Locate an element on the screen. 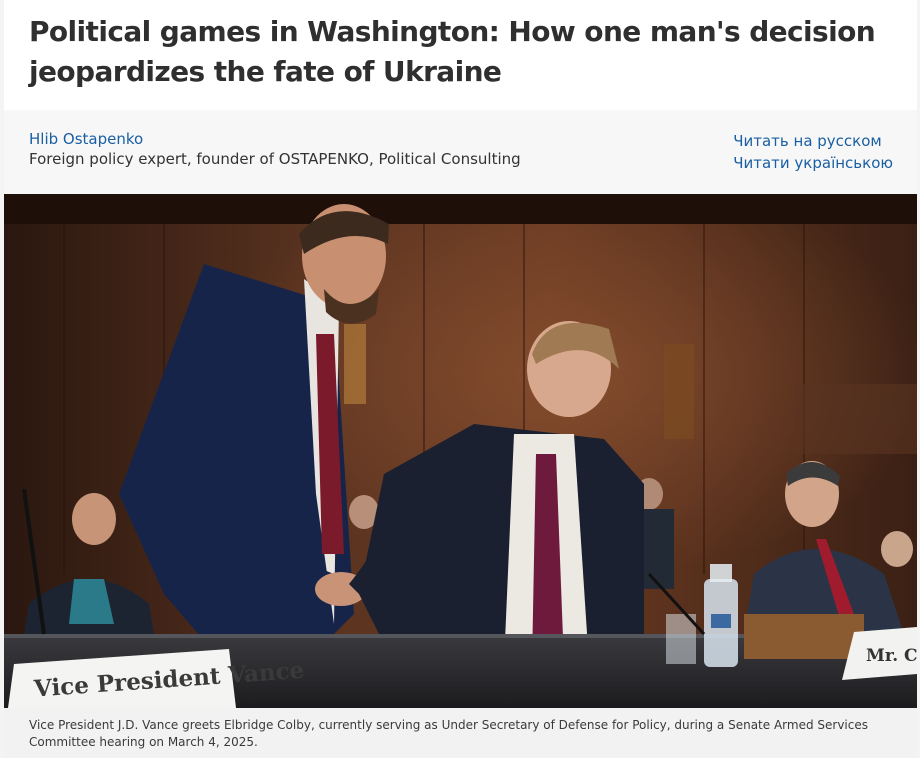 The width and height of the screenshot is (920, 758). read-in-russian-link: Читать на русском is located at coordinates (813, 141).